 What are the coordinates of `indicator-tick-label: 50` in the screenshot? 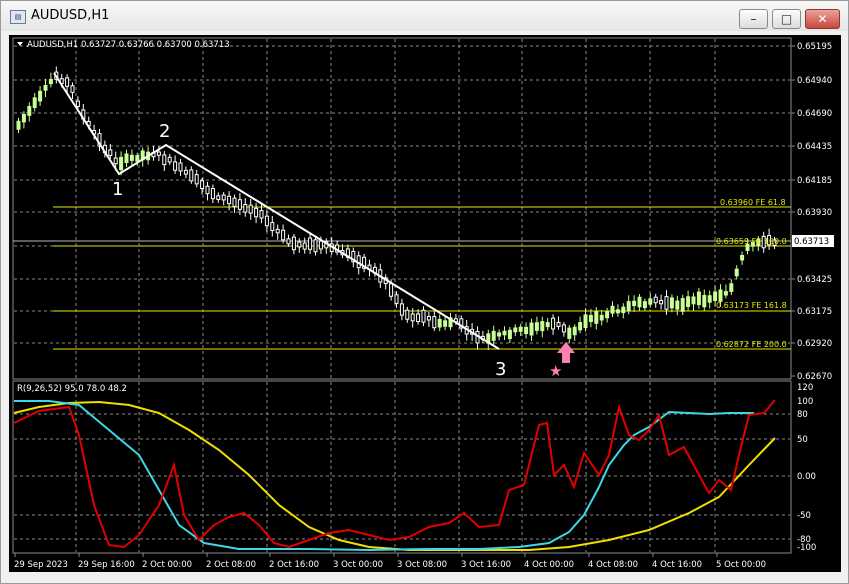 It's located at (802, 440).